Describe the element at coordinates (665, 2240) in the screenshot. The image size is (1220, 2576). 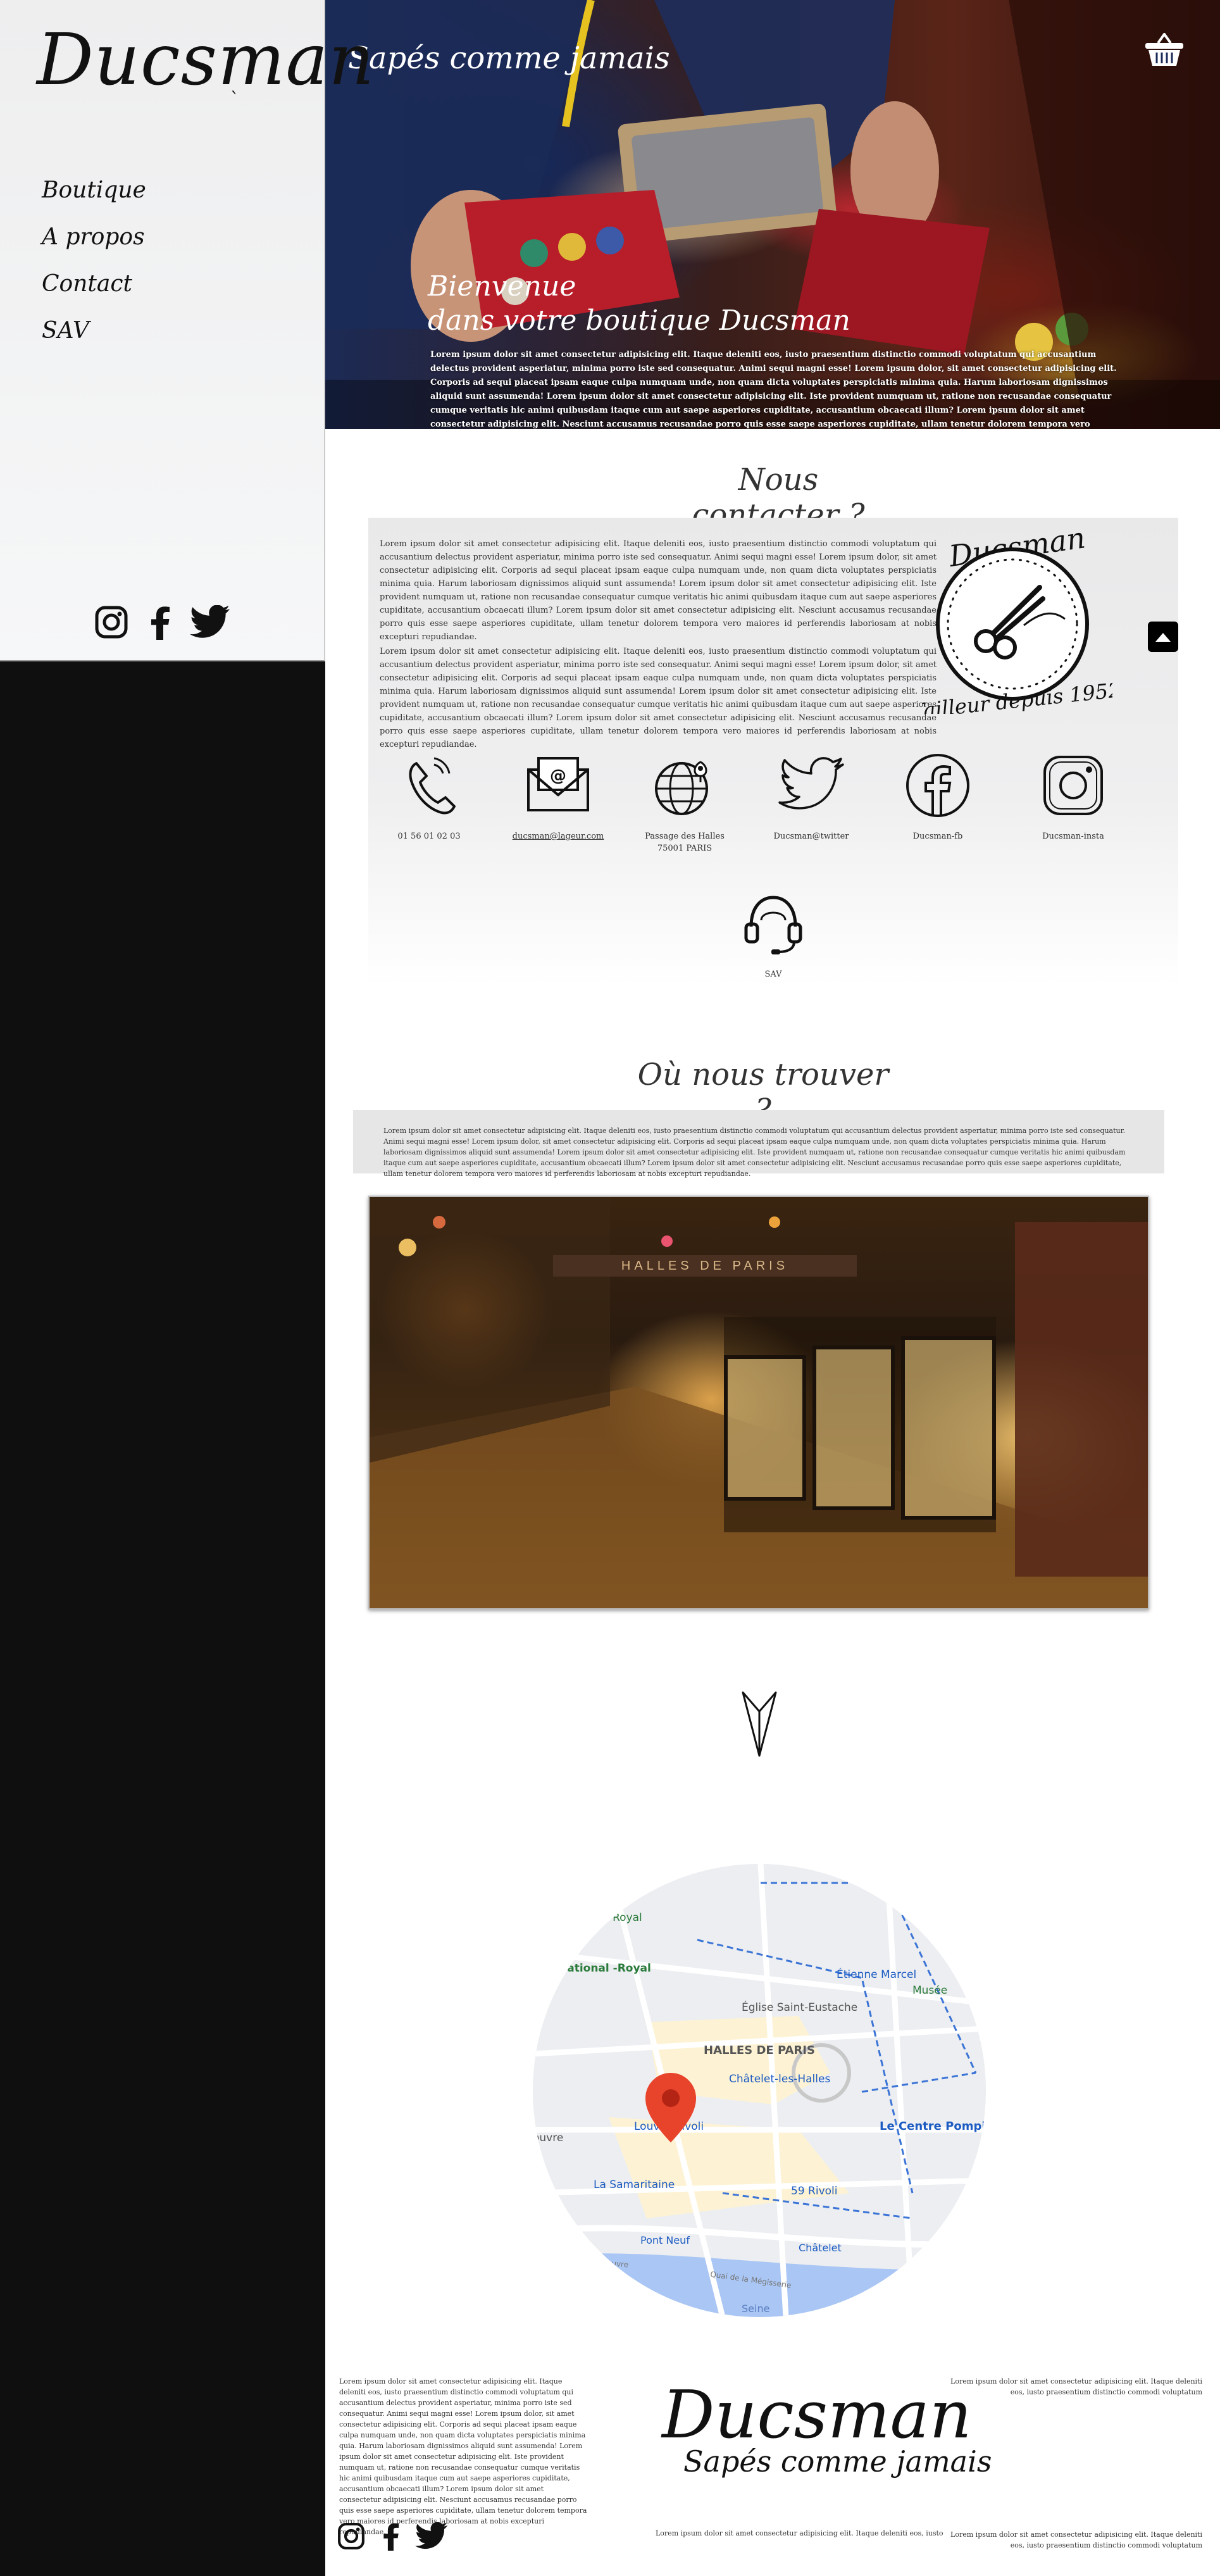
I see `map-label: Pont Neuf` at that location.